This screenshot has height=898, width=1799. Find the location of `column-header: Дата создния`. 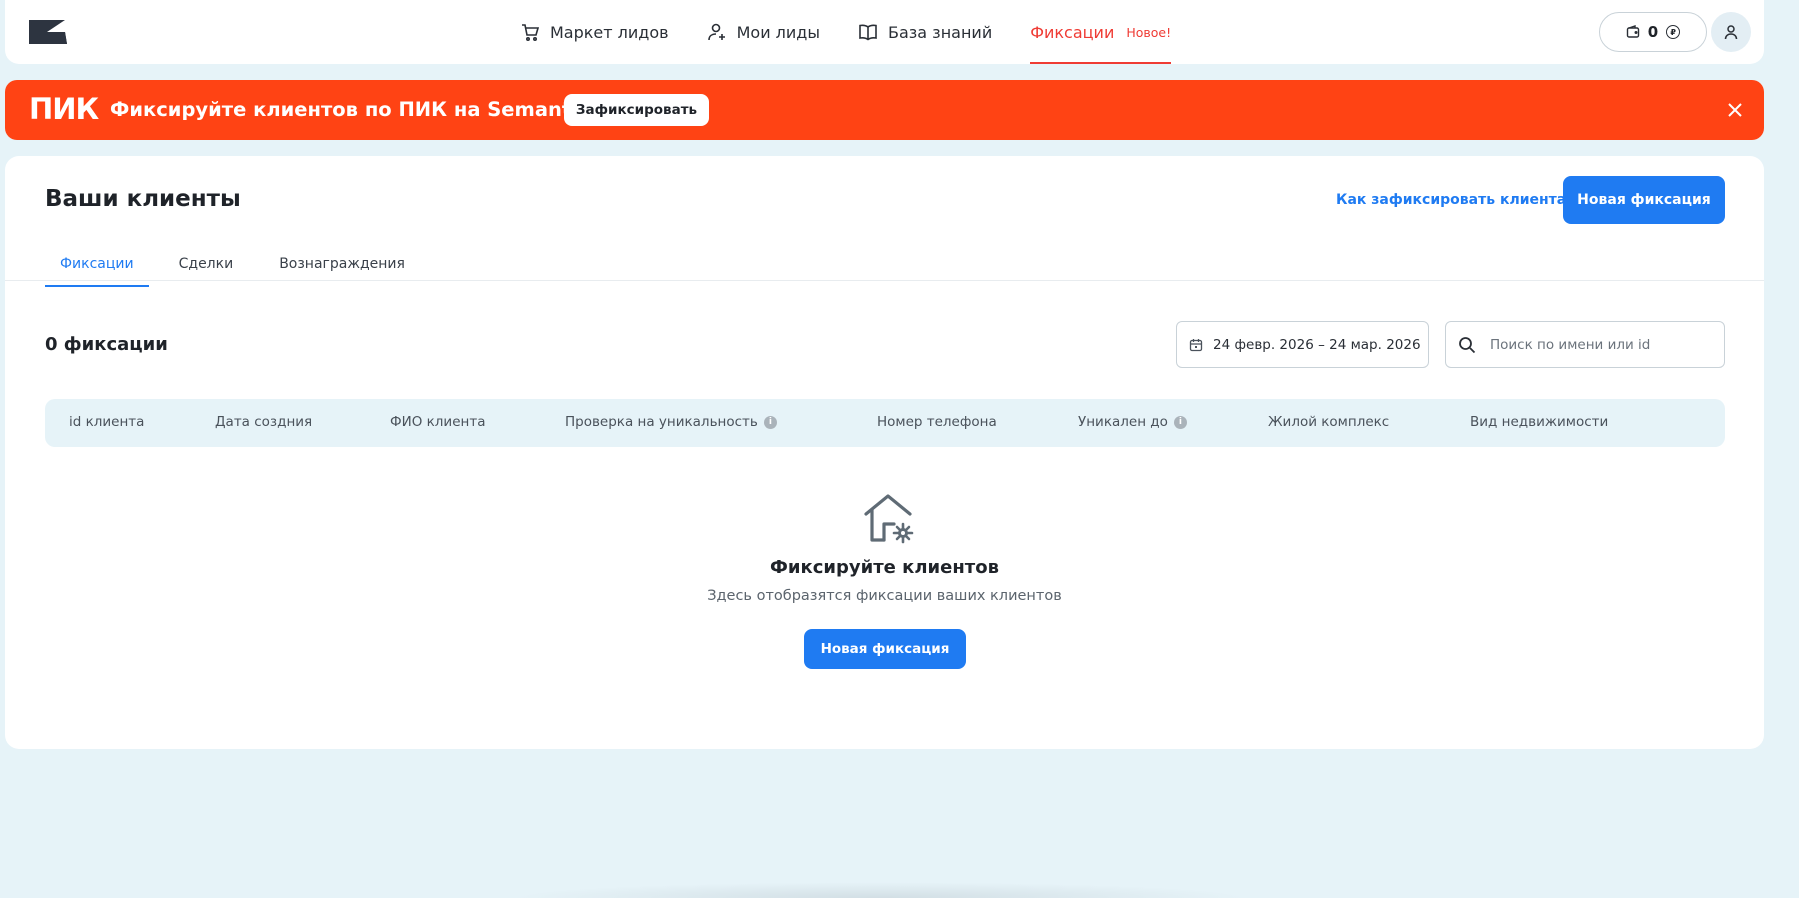

column-header: Дата создния is located at coordinates (263, 422).